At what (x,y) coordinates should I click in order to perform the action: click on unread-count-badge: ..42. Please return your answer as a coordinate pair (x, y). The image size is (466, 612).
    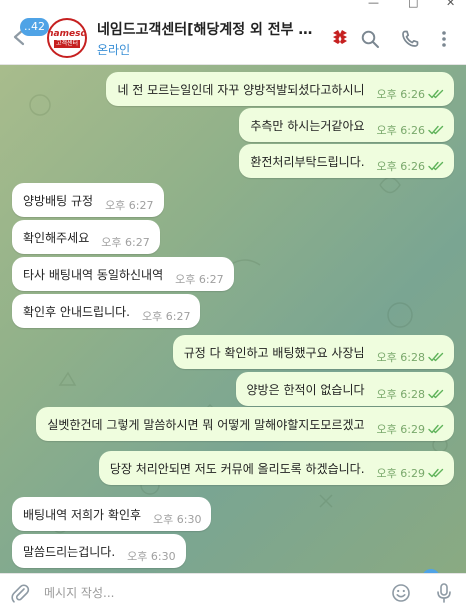
    Looking at the image, I should click on (34, 27).